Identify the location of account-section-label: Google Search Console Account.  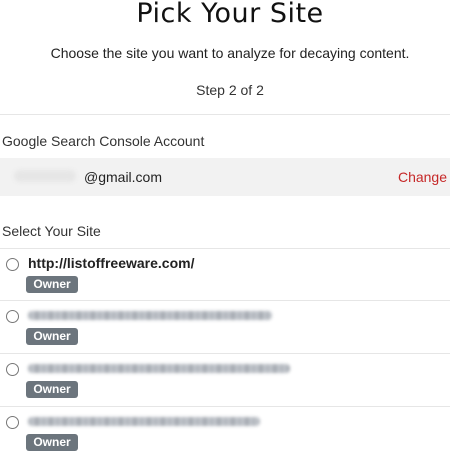
(103, 141).